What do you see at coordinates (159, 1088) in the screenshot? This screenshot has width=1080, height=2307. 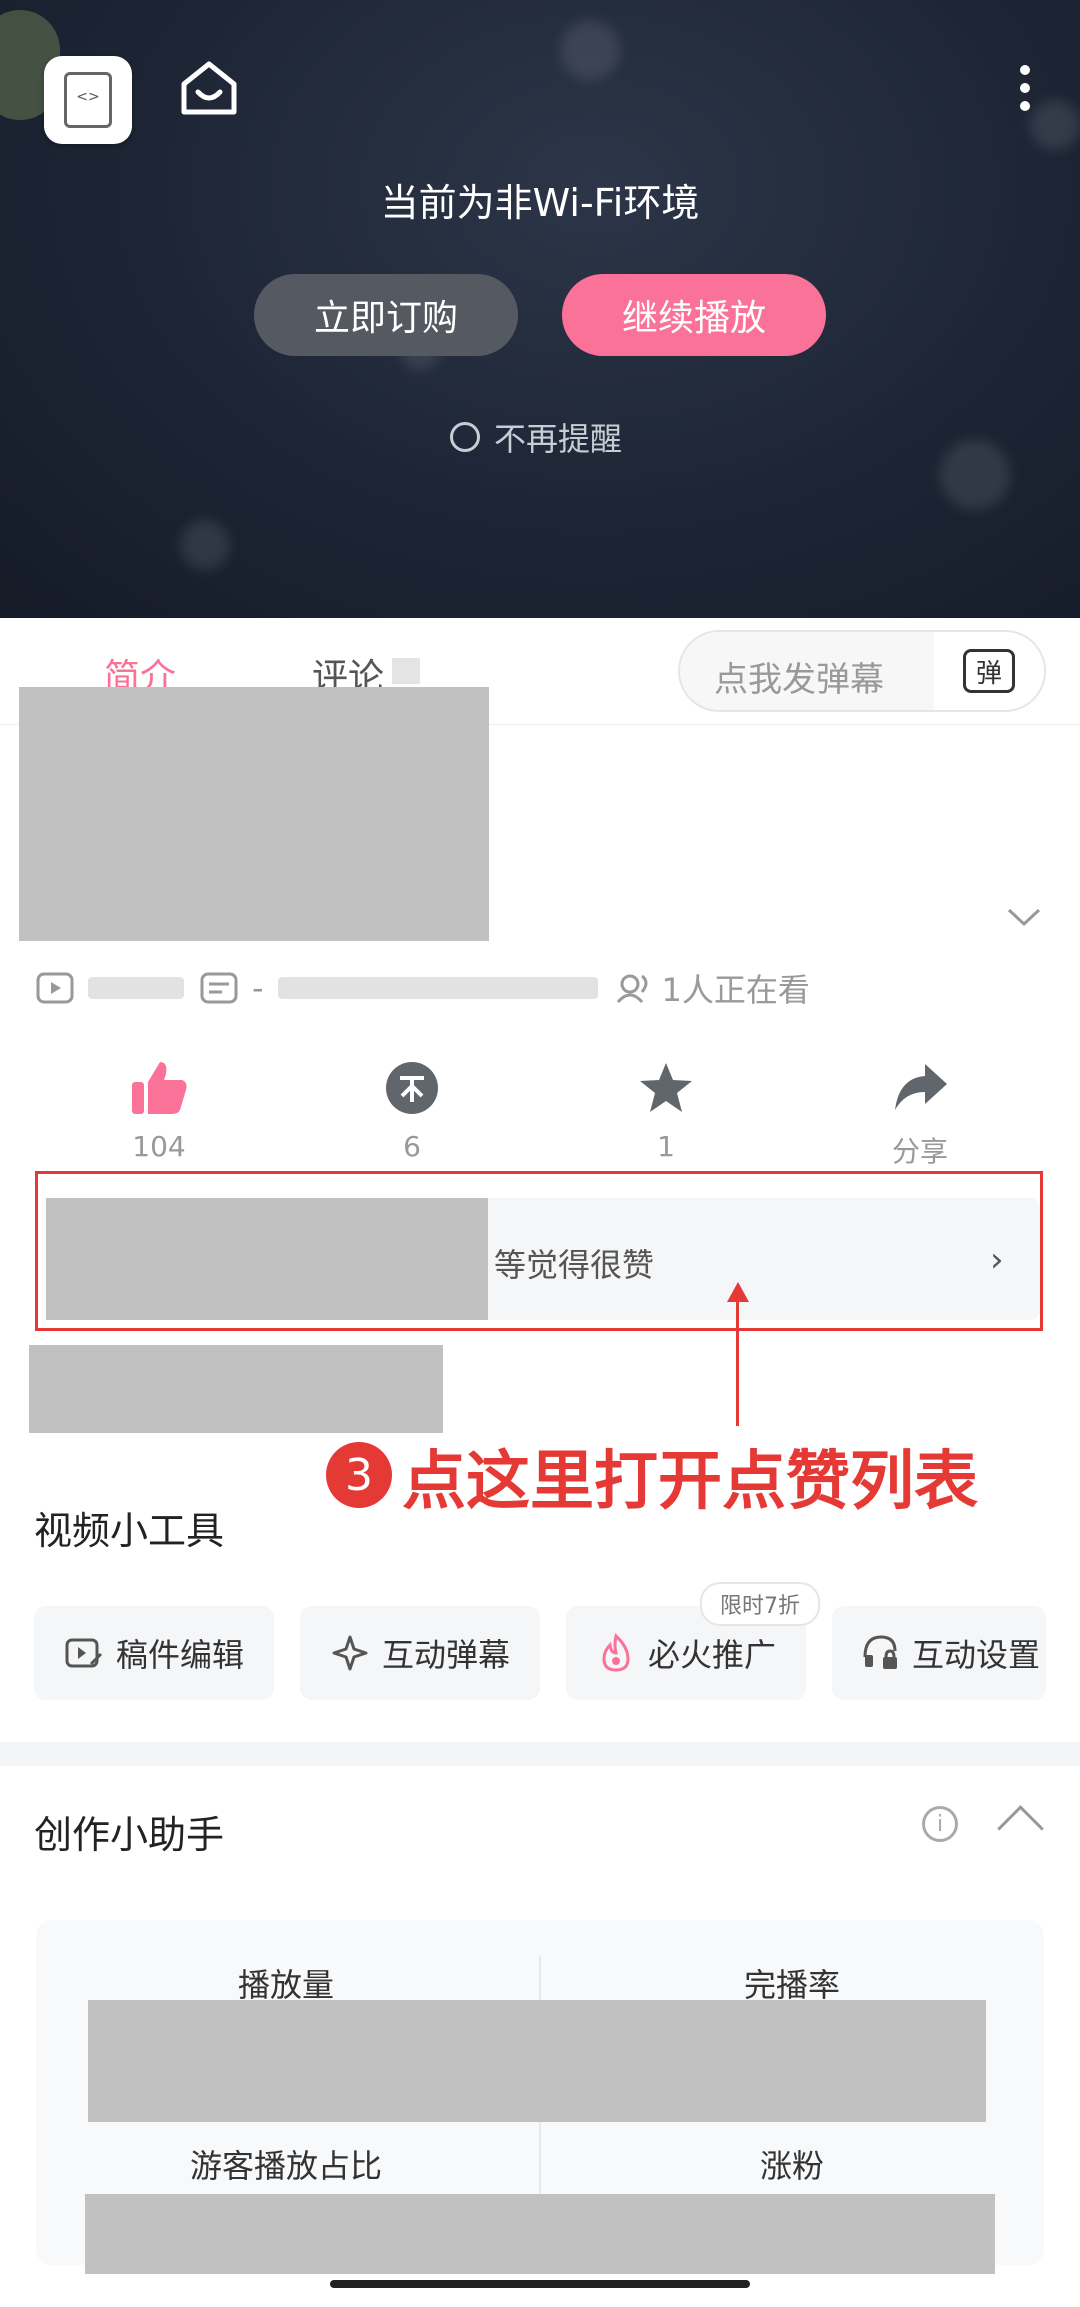 I see `thumbs-up-icon` at bounding box center [159, 1088].